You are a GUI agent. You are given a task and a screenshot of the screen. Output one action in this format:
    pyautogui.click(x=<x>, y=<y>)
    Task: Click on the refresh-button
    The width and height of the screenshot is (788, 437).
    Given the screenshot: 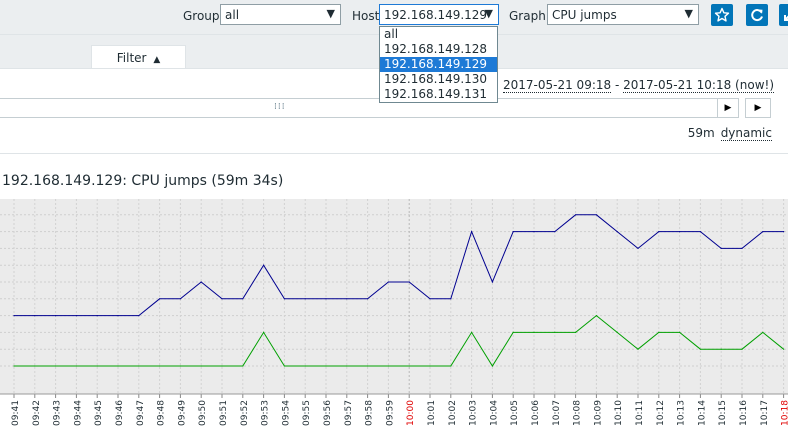 What is the action you would take?
    pyautogui.click(x=757, y=15)
    